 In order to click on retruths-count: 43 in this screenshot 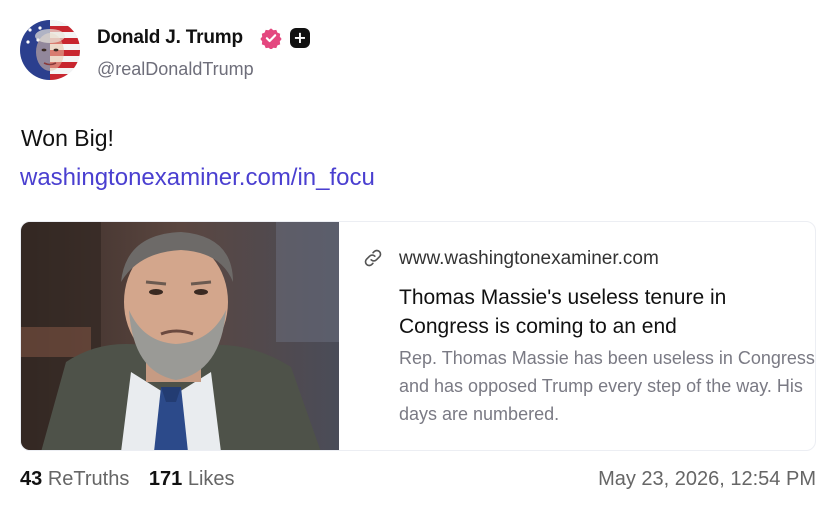, I will do `click(31, 479)`.